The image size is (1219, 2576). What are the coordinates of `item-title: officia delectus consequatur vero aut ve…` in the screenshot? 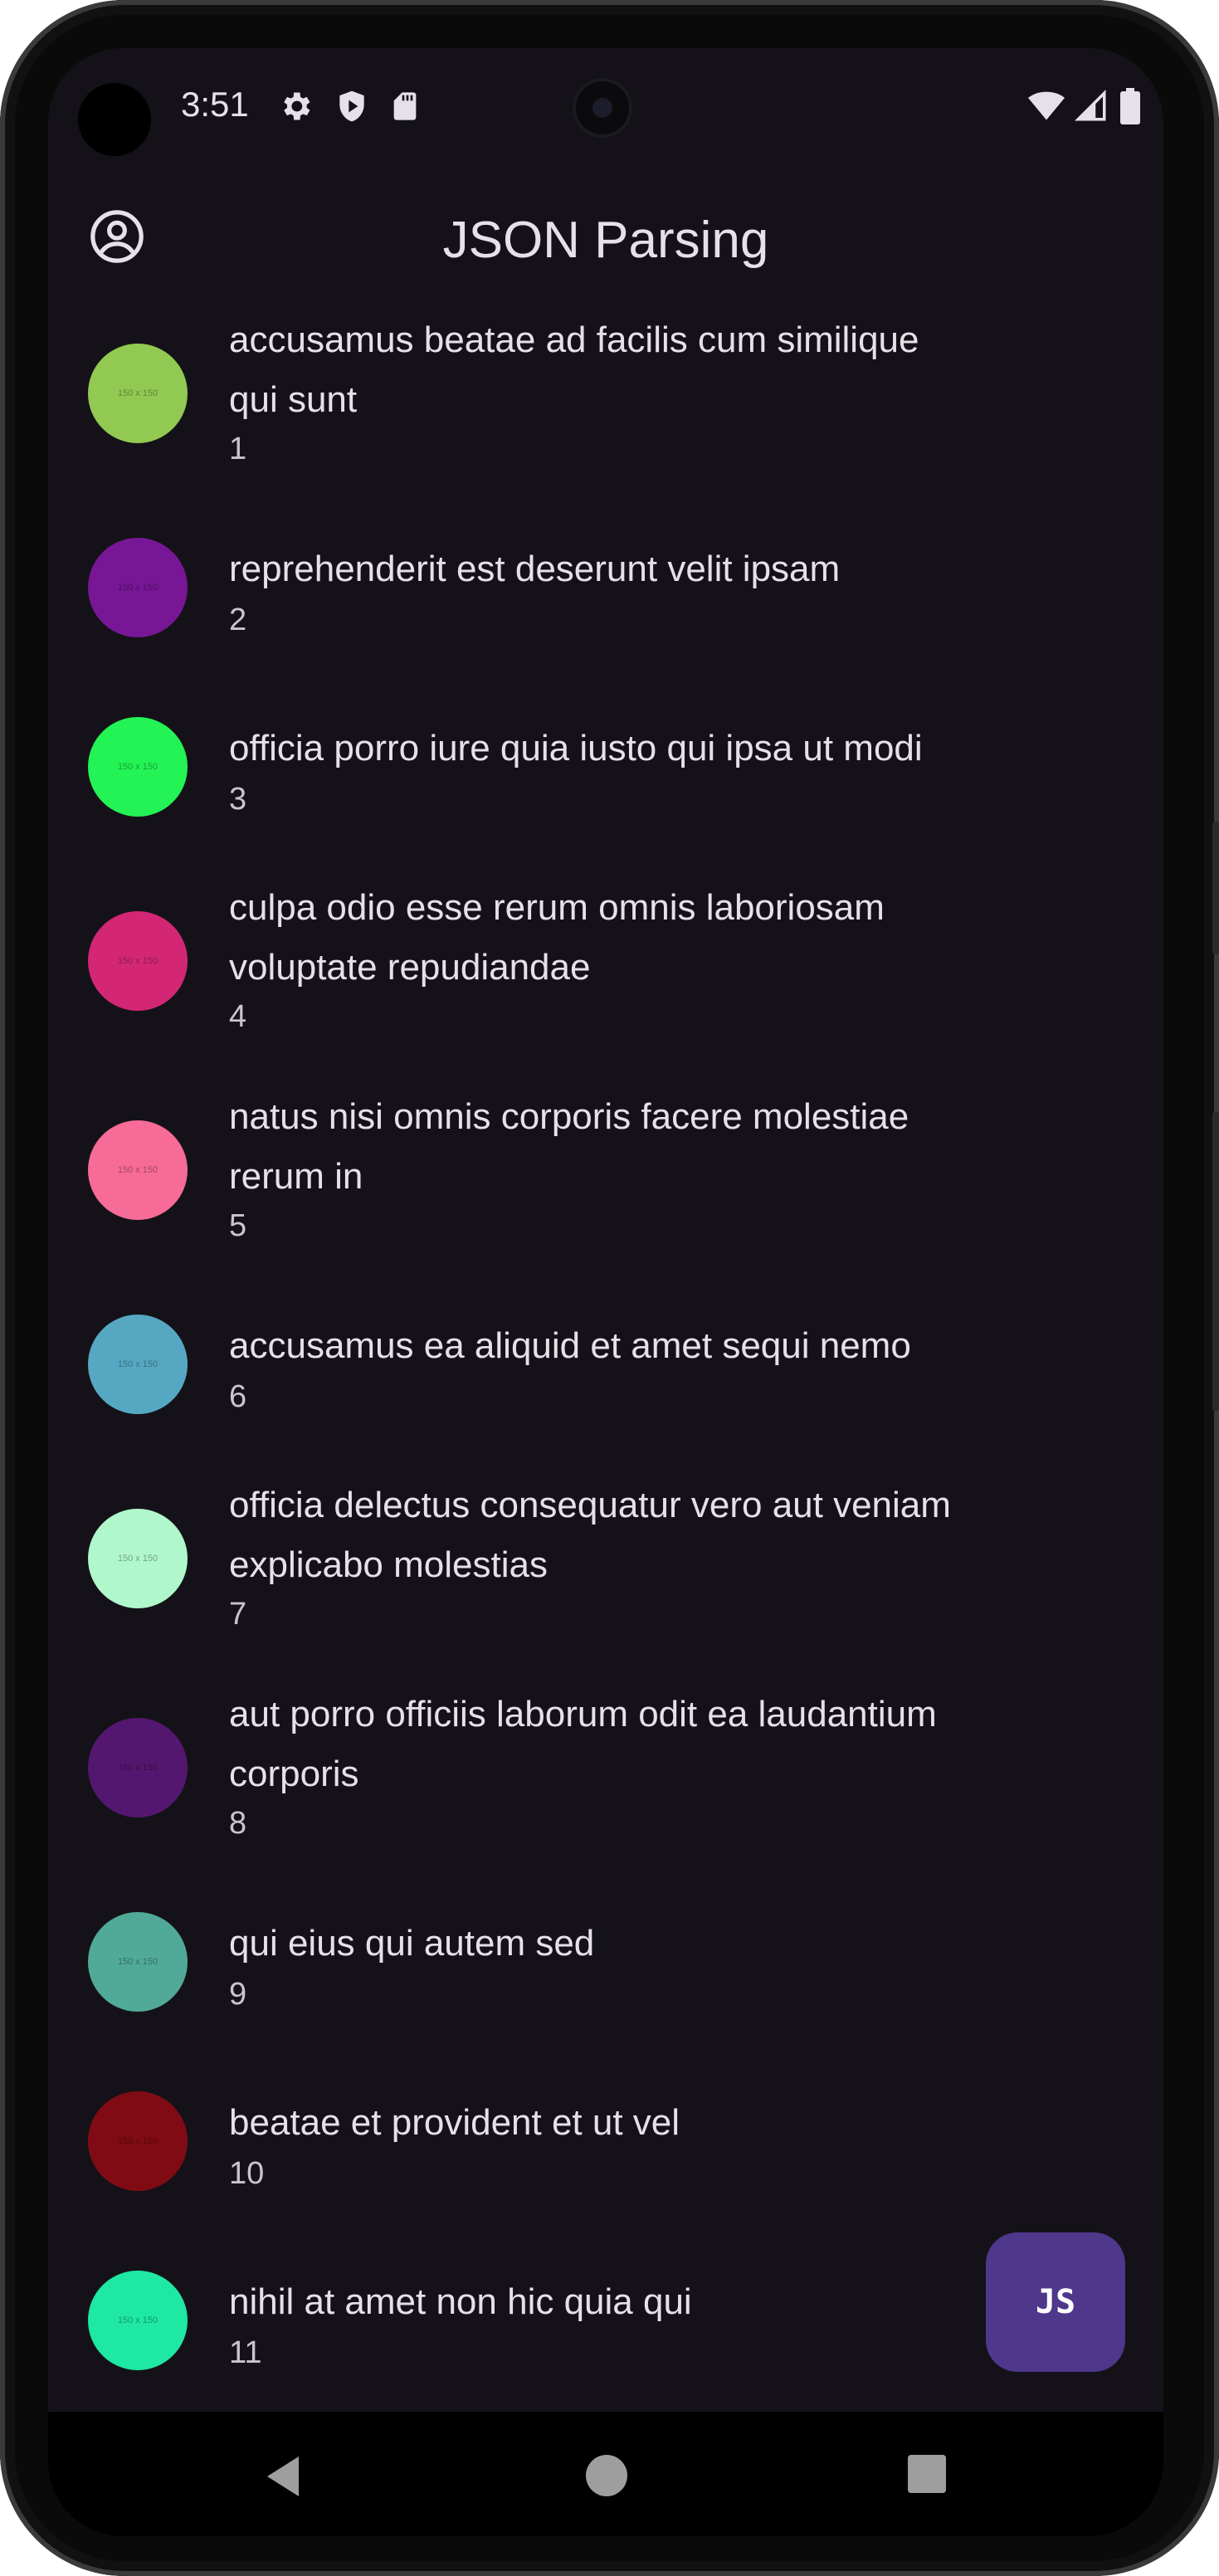 It's located at (590, 1505).